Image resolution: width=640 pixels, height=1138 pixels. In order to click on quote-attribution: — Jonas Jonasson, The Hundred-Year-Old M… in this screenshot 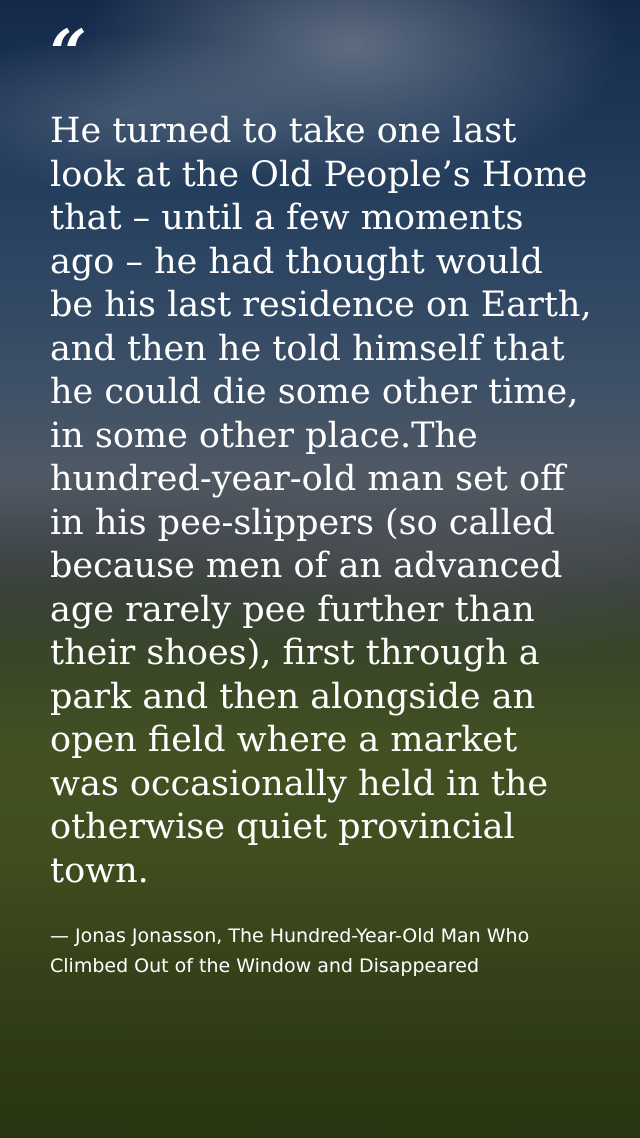, I will do `click(290, 951)`.